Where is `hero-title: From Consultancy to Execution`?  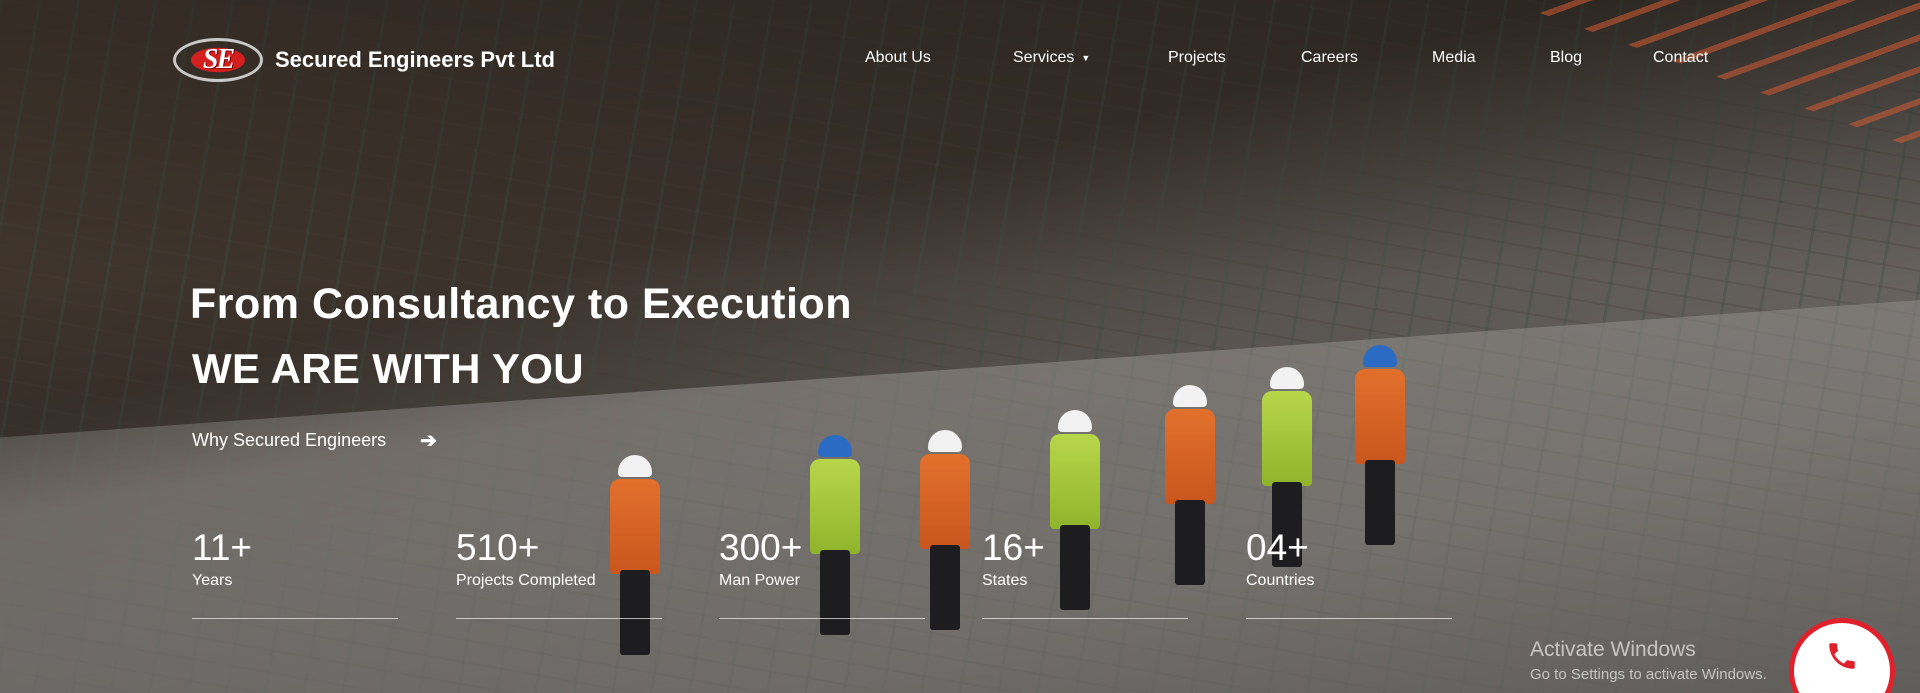 hero-title: From Consultancy to Execution is located at coordinates (521, 304).